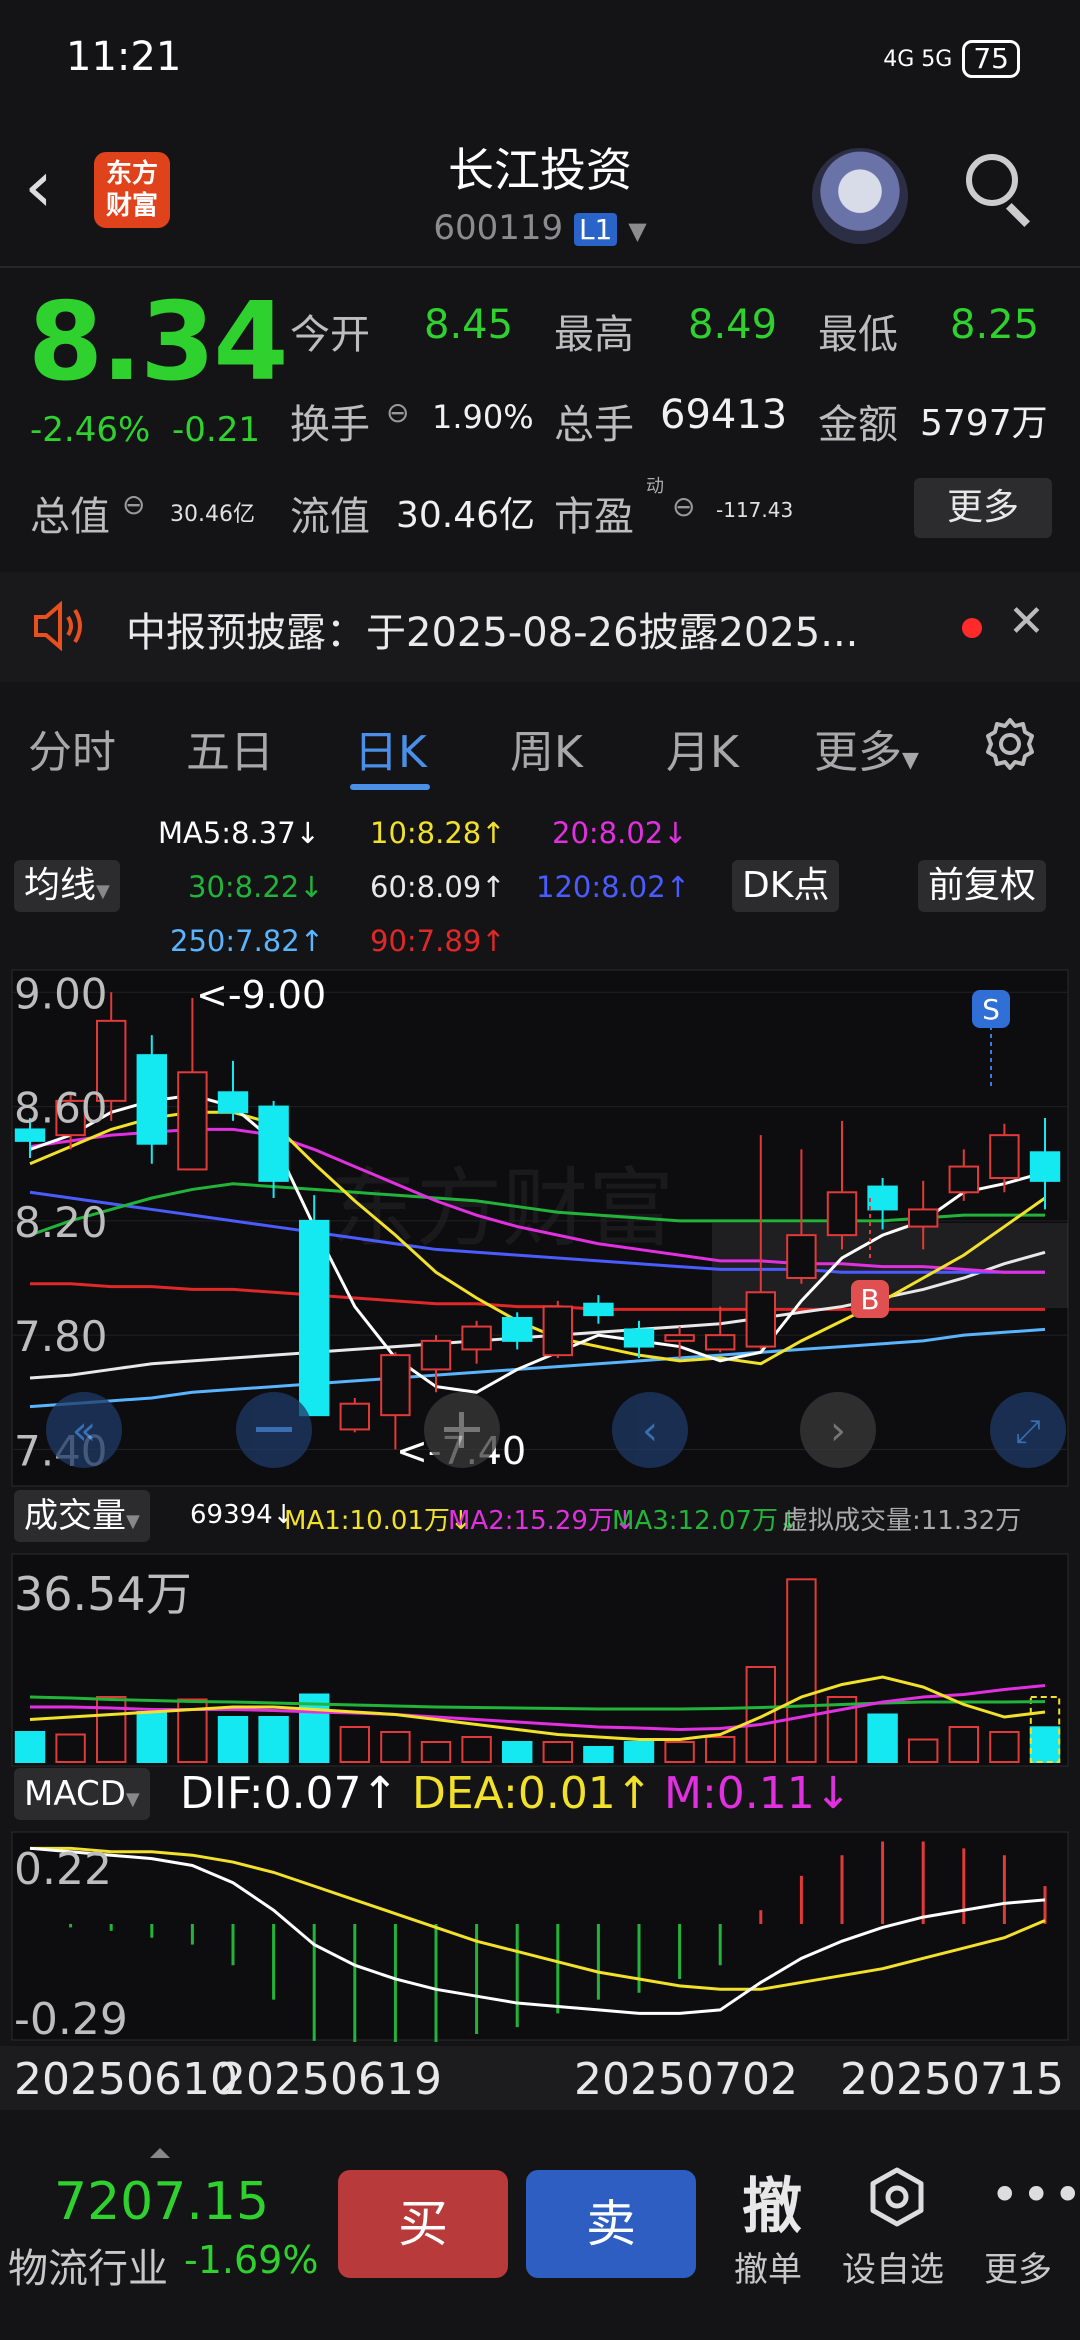 This screenshot has width=1080, height=2340. What do you see at coordinates (124, 57) in the screenshot?
I see `clock: 11:21` at bounding box center [124, 57].